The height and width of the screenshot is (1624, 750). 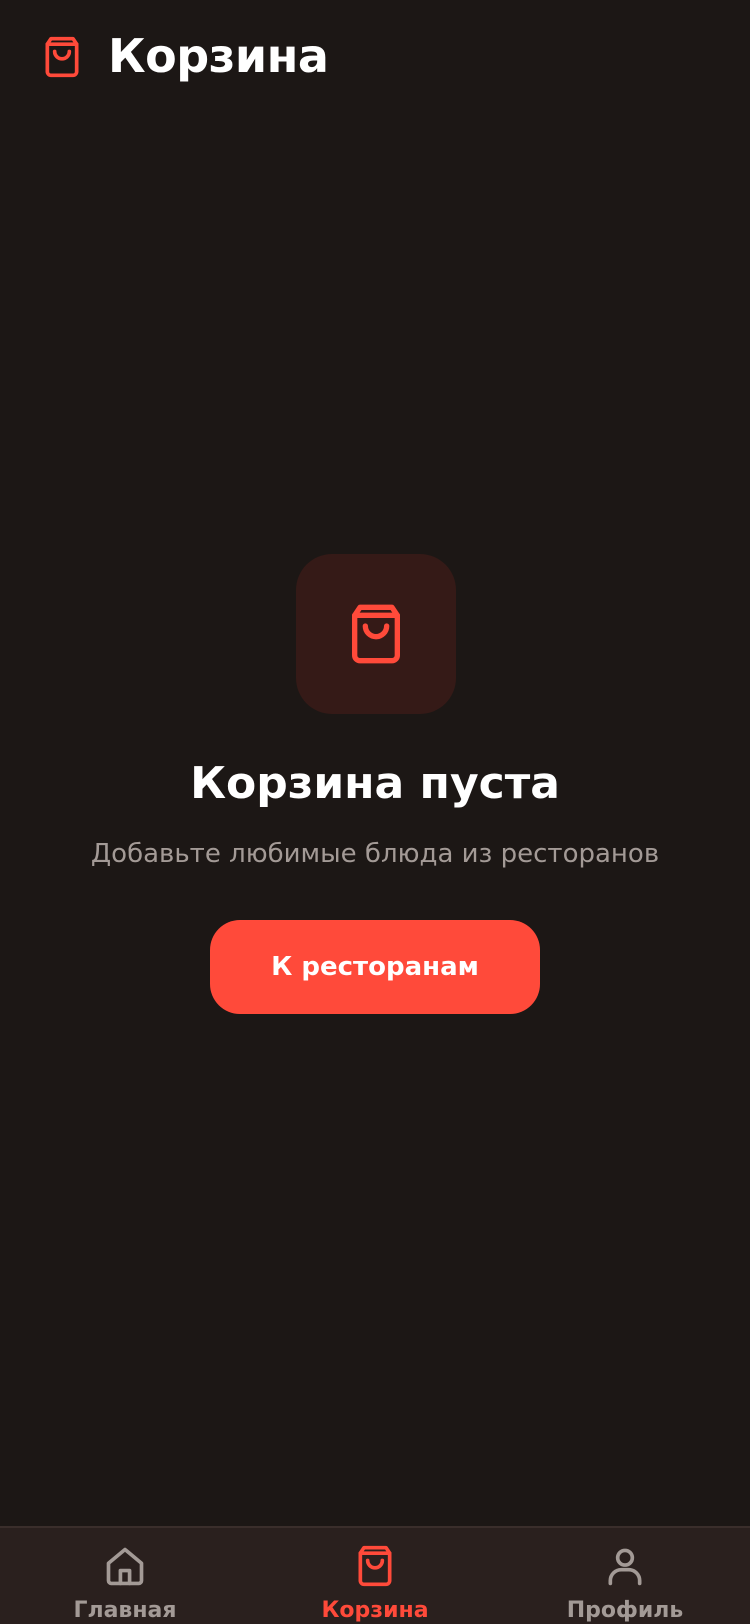 What do you see at coordinates (125, 1566) in the screenshot?
I see `home-icon` at bounding box center [125, 1566].